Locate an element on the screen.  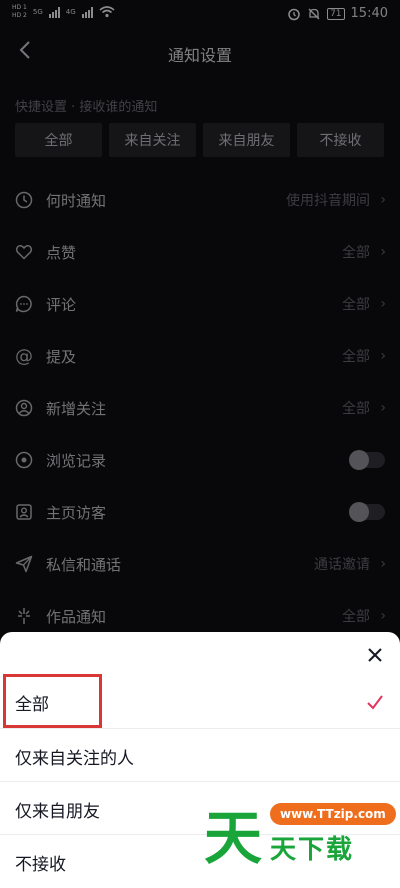
close-icon is located at coordinates (375, 655).